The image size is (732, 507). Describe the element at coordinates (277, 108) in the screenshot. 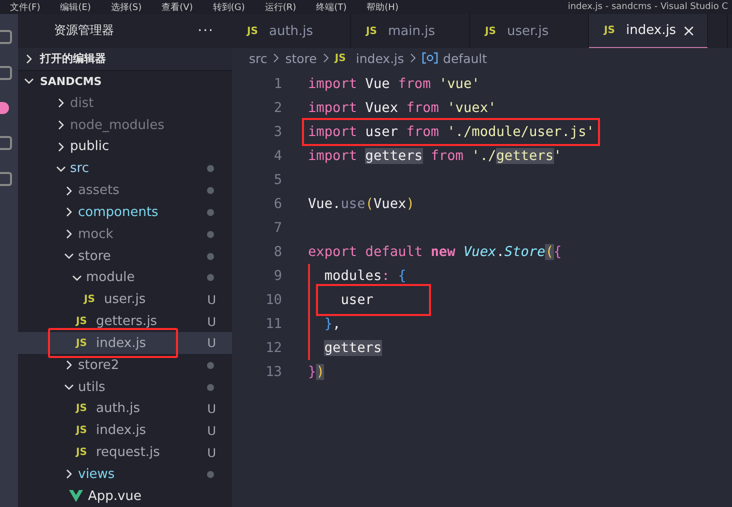

I see `line-number: 2` at that location.